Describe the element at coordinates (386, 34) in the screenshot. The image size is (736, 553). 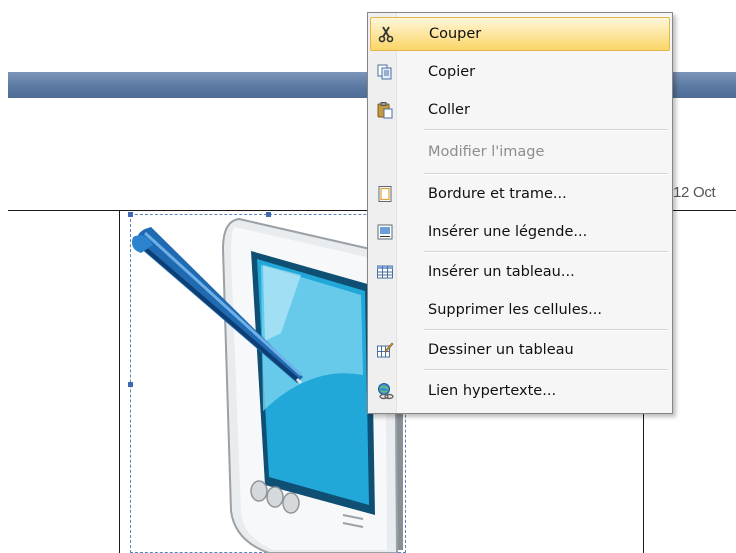
I see `scissors-icon` at that location.